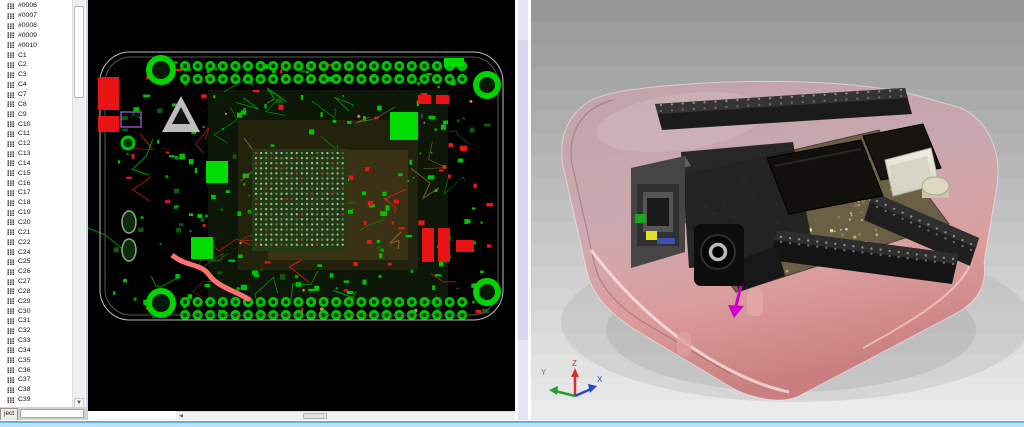  Describe the element at coordinates (36, 341) in the screenshot. I see `component-list-item: C33` at that location.